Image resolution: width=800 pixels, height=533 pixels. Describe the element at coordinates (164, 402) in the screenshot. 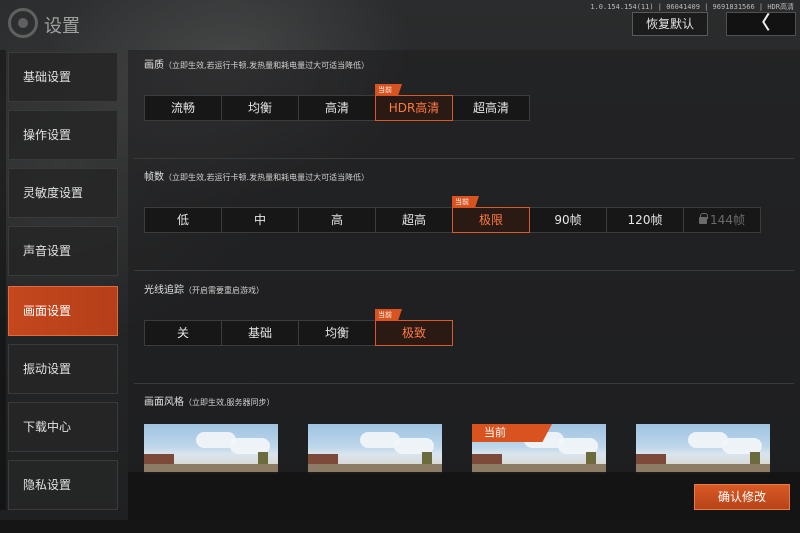

I see `style-title: 画面风格` at that location.